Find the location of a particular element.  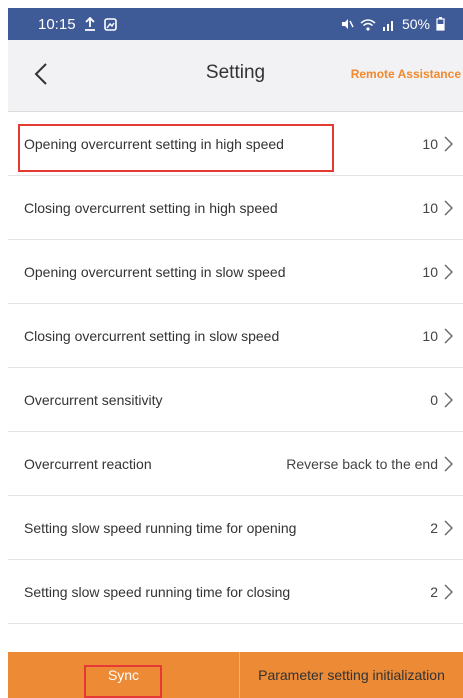

sync-button: Sync is located at coordinates (124, 675).